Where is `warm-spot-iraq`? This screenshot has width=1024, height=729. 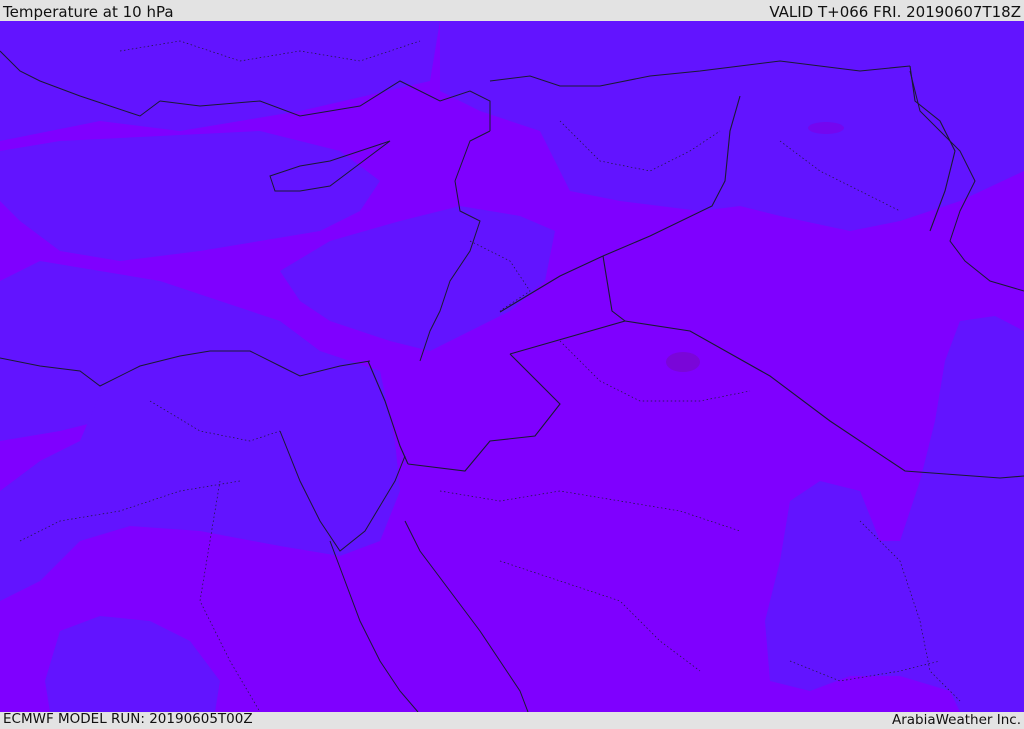
warm-spot-iraq is located at coordinates (683, 362).